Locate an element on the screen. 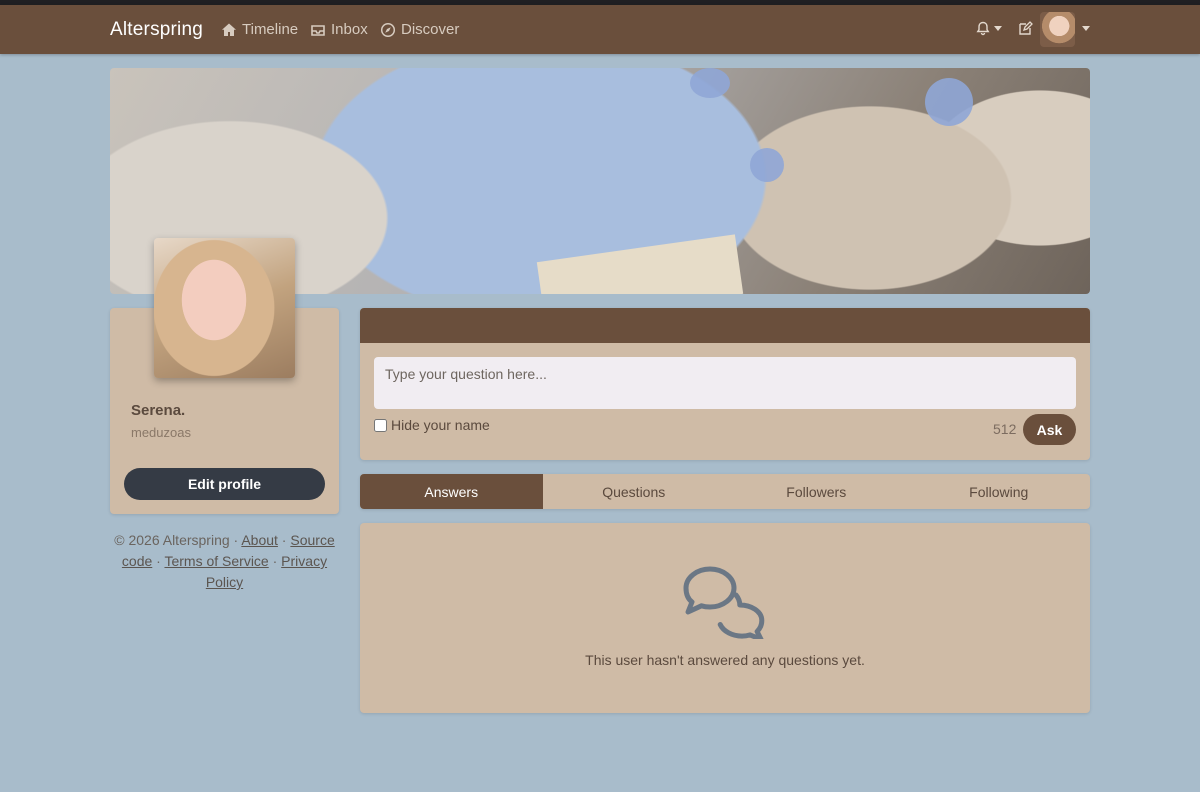 This screenshot has width=1200, height=792. profile-tabs: Answers Questions Followers Following is located at coordinates (725, 491).